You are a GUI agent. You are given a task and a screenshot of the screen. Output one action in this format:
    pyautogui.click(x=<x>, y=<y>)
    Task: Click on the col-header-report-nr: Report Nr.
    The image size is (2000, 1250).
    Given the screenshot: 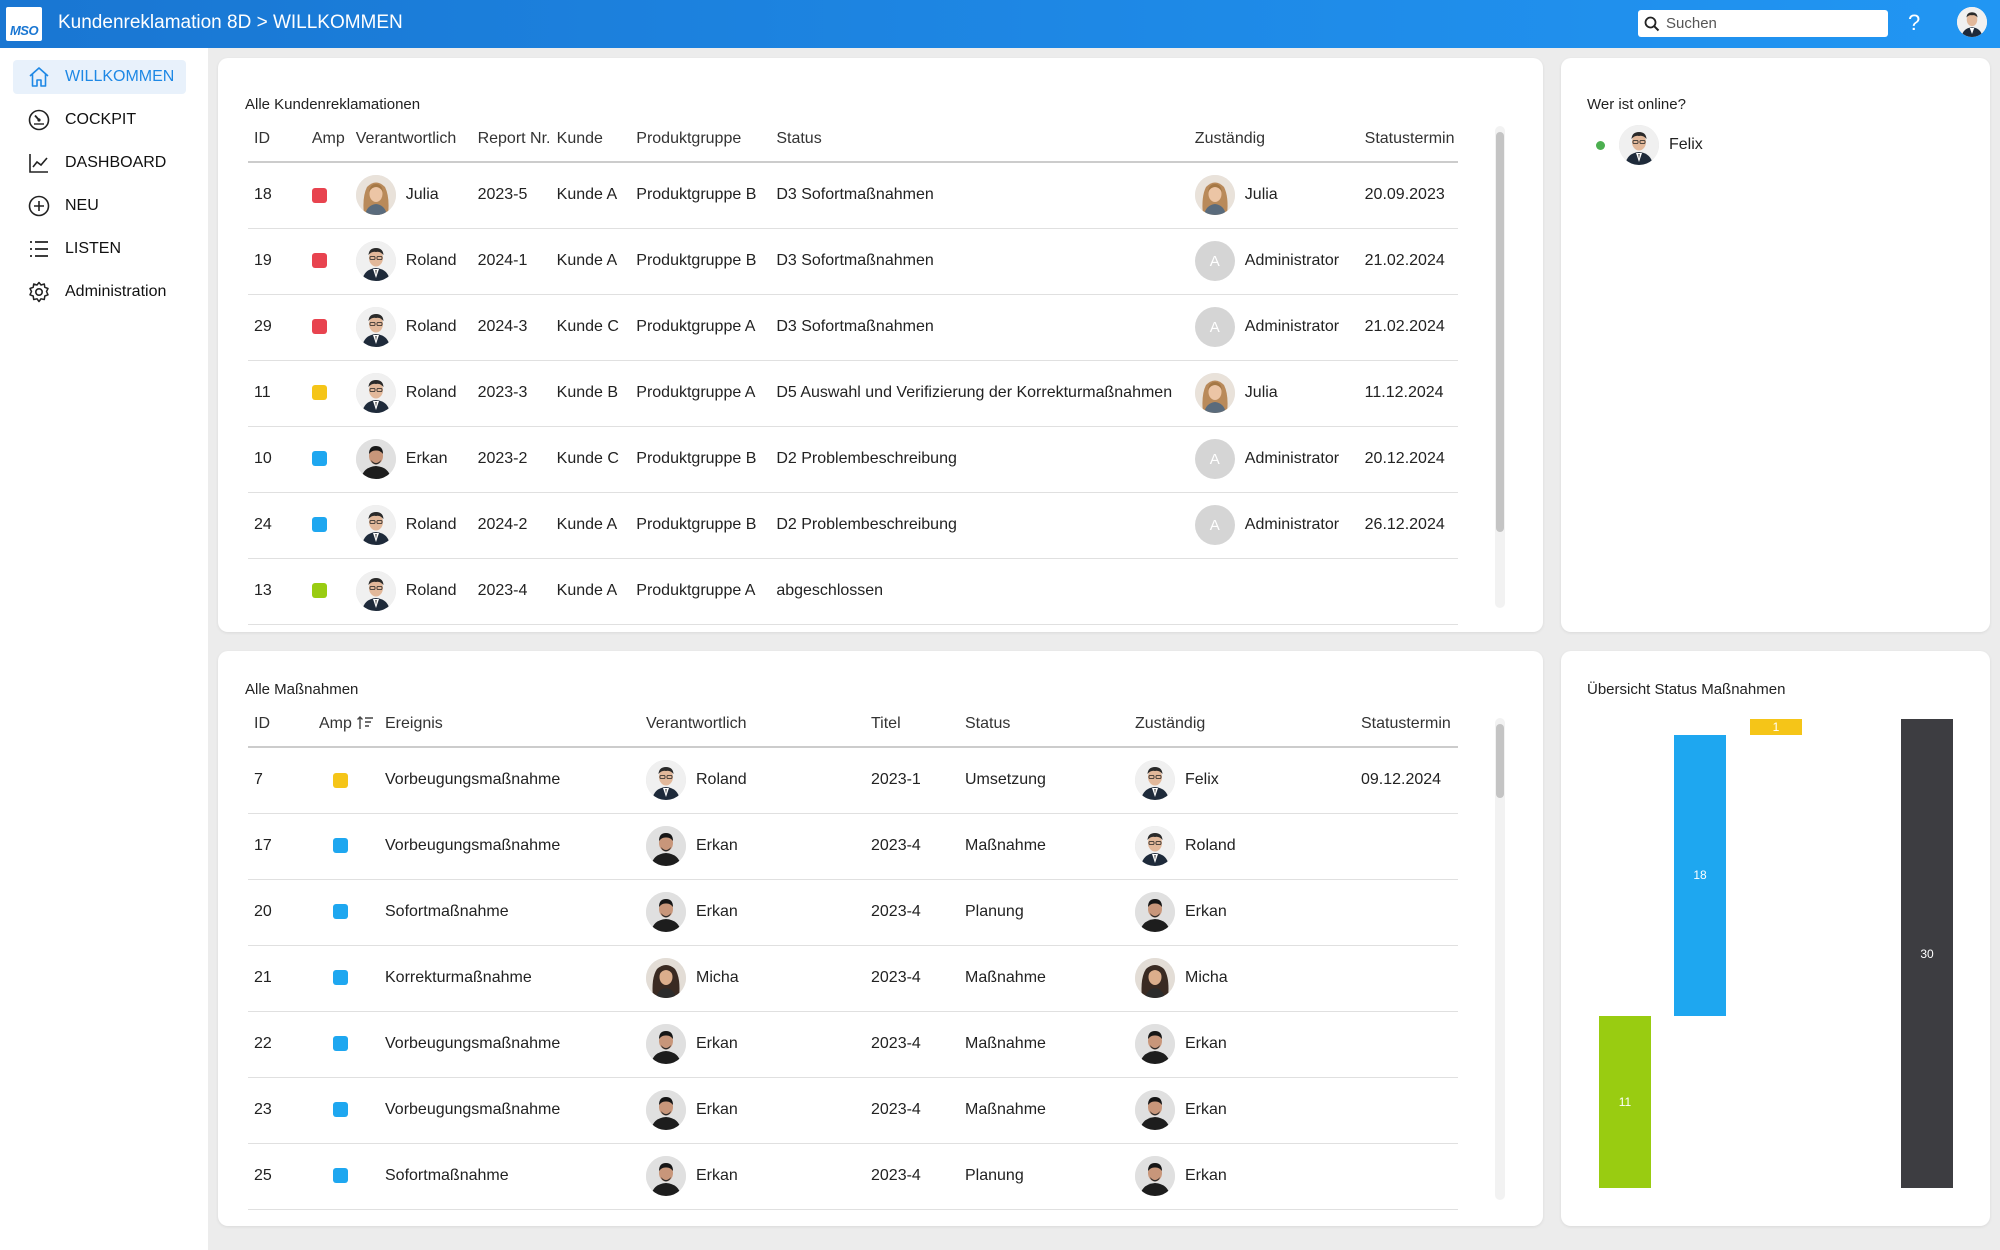 What is the action you would take?
    pyautogui.click(x=511, y=139)
    